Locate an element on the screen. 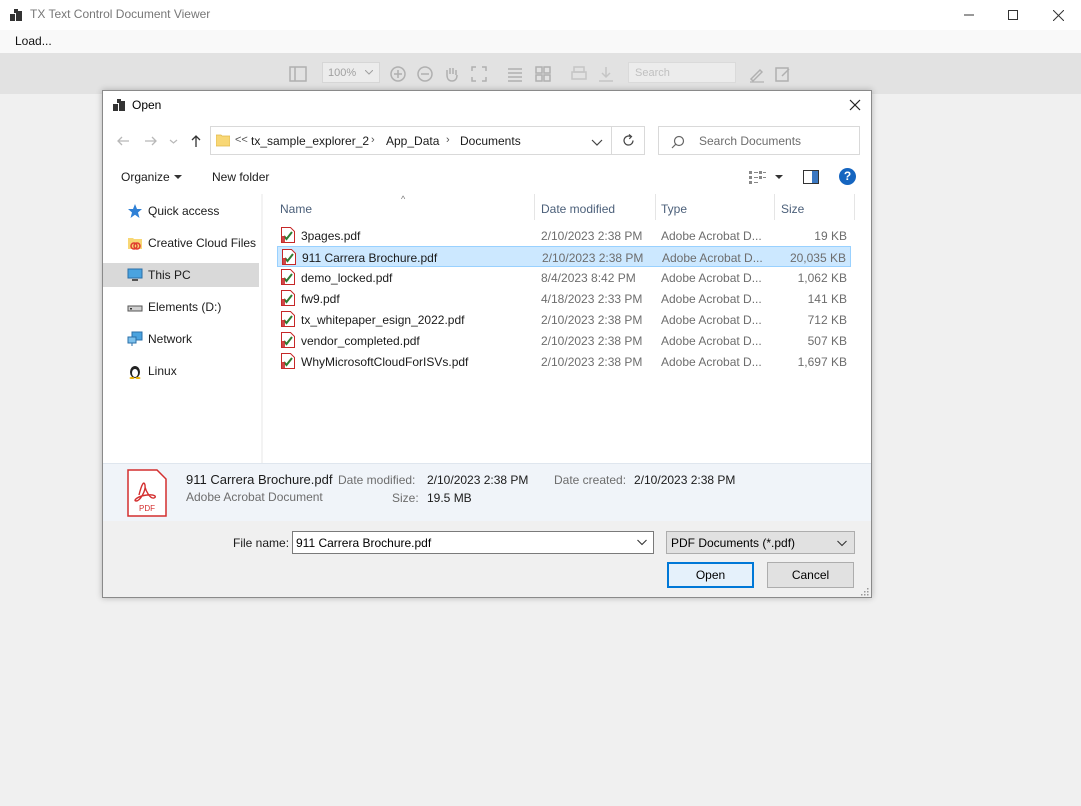  maximize-button is located at coordinates (1013, 15).